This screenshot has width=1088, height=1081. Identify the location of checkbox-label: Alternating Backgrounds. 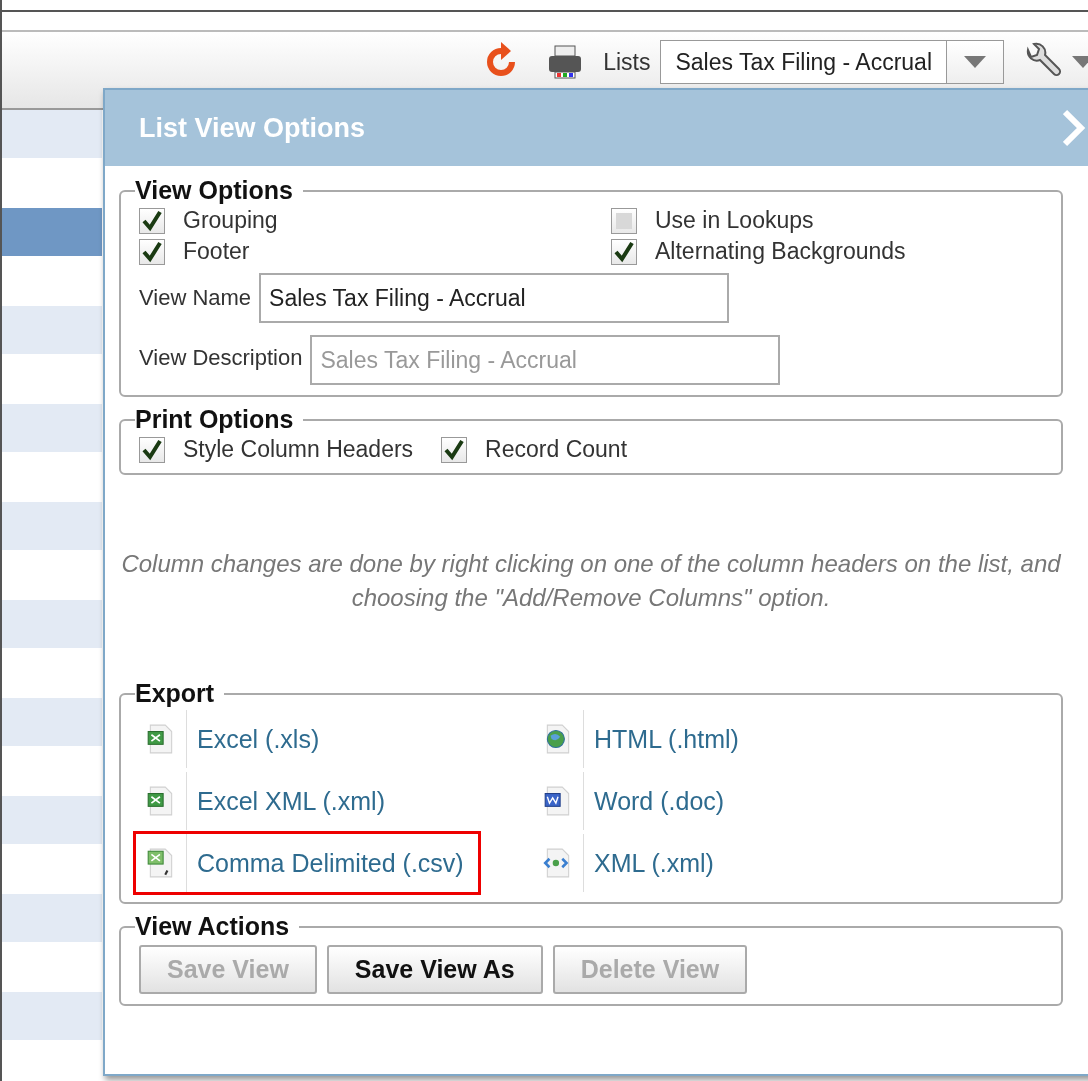
(780, 251).